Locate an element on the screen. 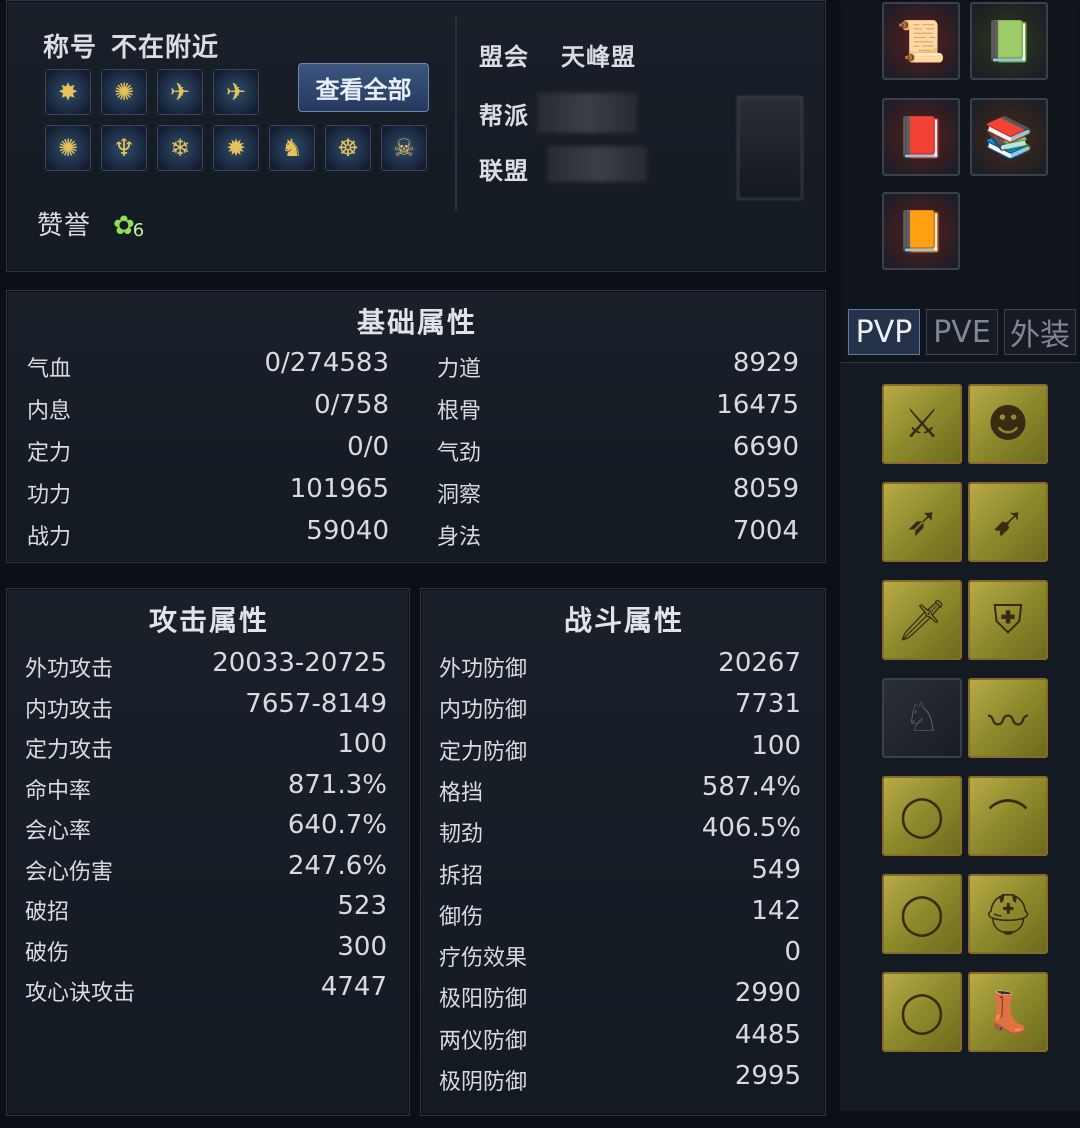 The width and height of the screenshot is (1080, 1128). attack-label: 攻心诀攻击 is located at coordinates (80, 993).